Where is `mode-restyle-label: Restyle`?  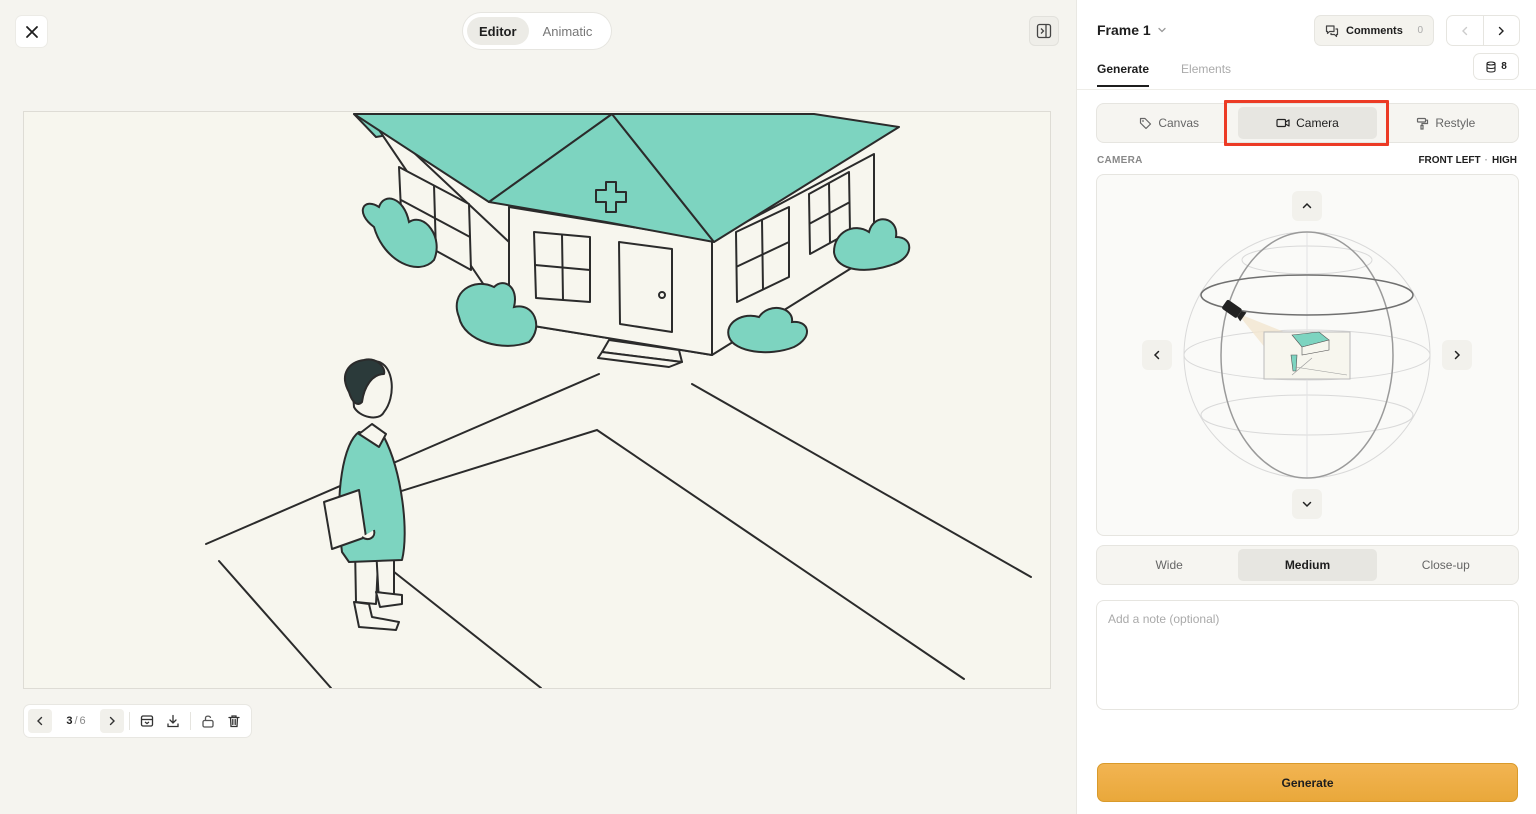 mode-restyle-label: Restyle is located at coordinates (1455, 123).